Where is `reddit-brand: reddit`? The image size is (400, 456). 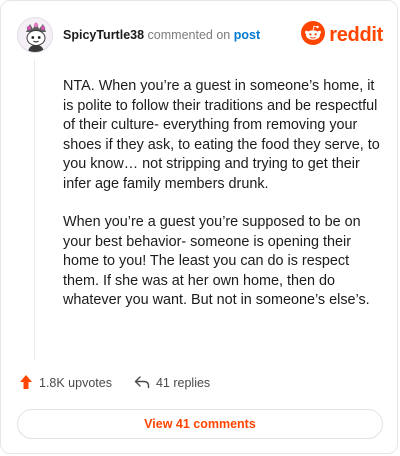
reddit-brand: reddit is located at coordinates (342, 35).